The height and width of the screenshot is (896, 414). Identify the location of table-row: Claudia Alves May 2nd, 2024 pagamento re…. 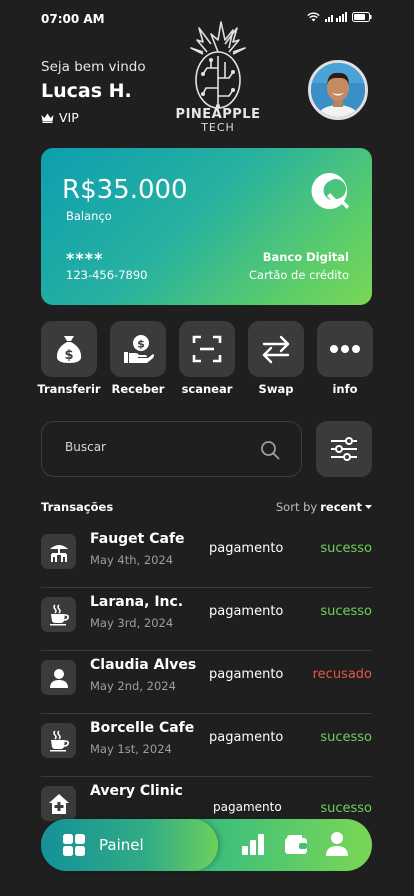
(206, 682).